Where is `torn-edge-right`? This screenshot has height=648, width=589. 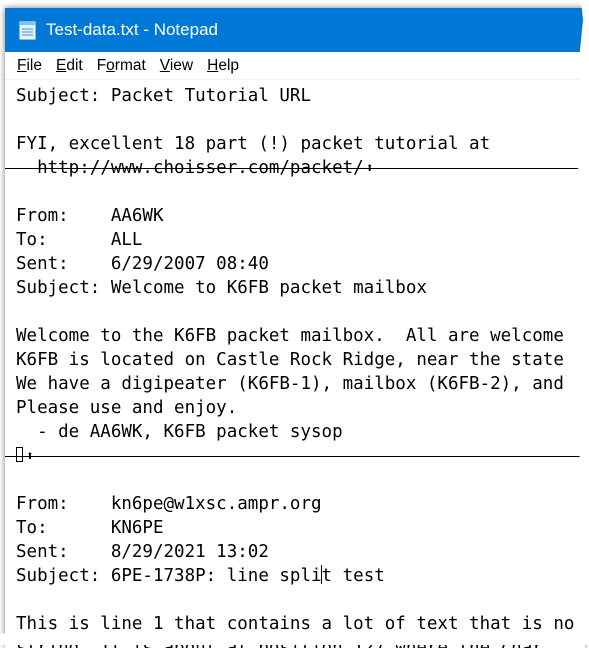 torn-edge-right is located at coordinates (582, 322).